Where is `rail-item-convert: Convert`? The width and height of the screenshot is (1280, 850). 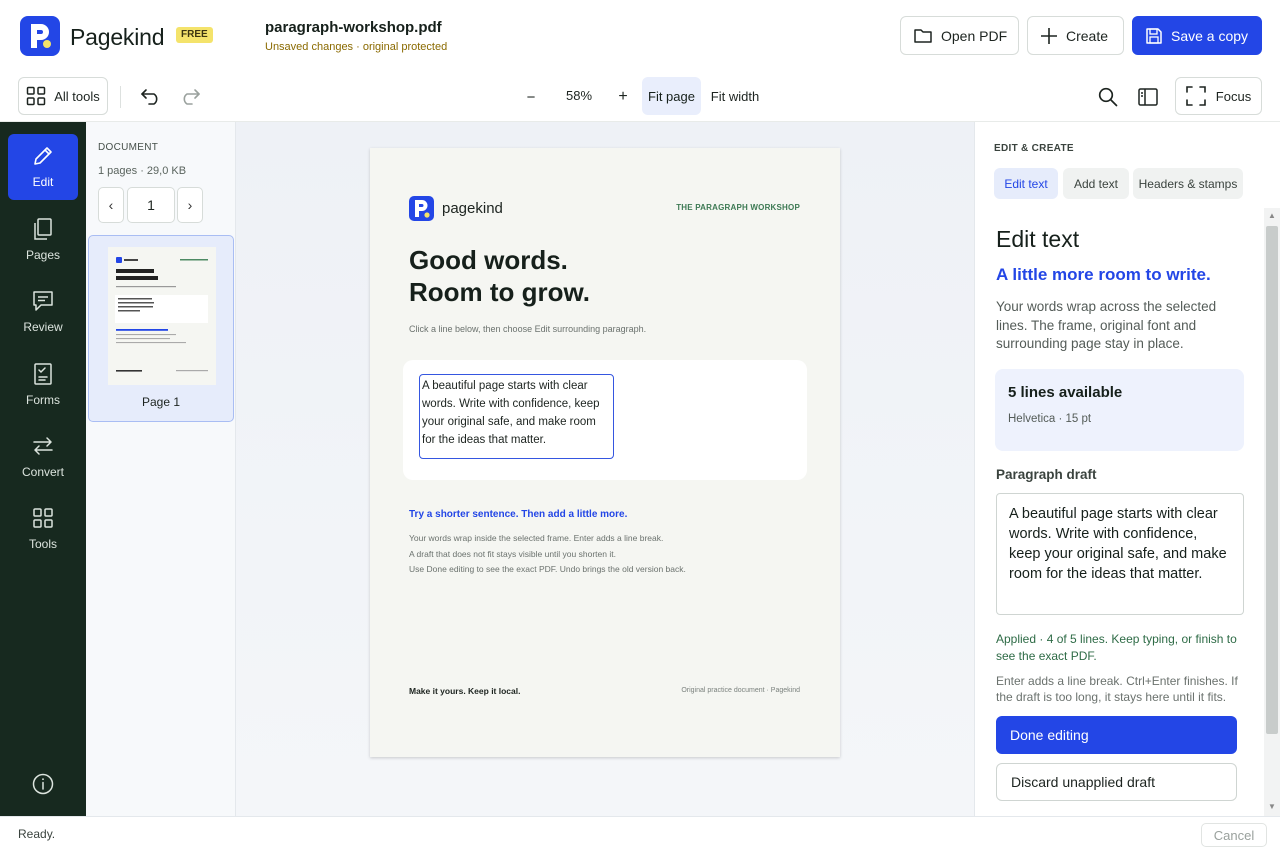
rail-item-convert: Convert is located at coordinates (43, 457).